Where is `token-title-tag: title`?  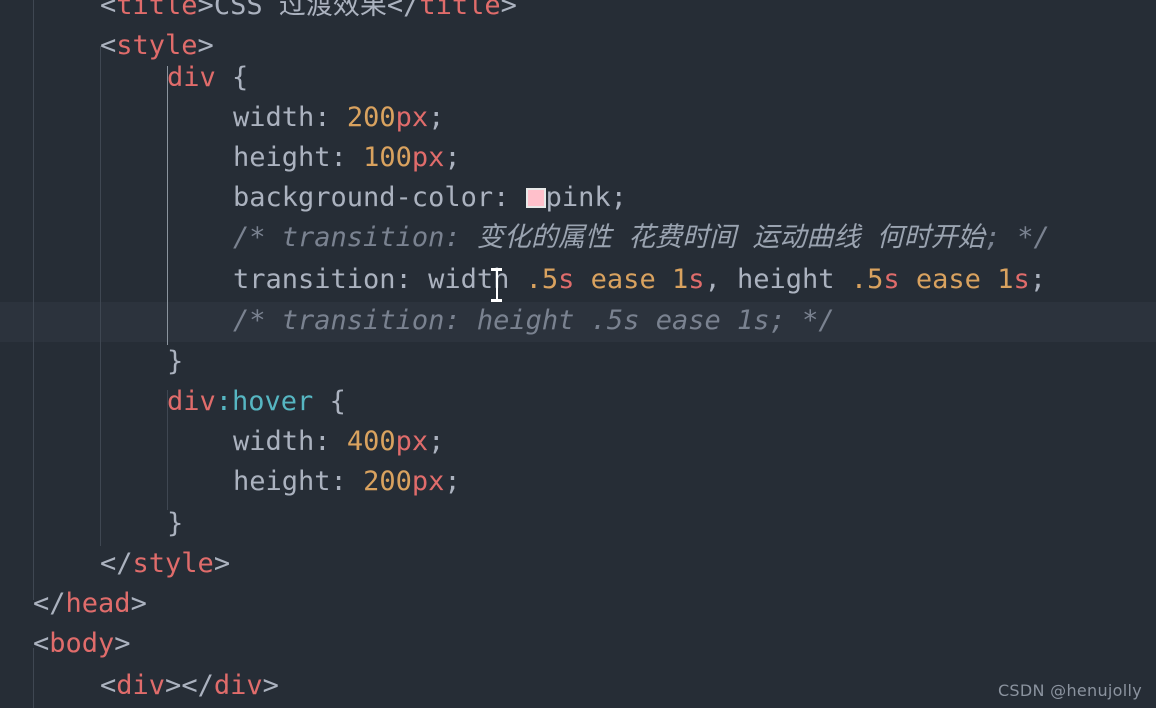
token-title-tag: title is located at coordinates (157, 10).